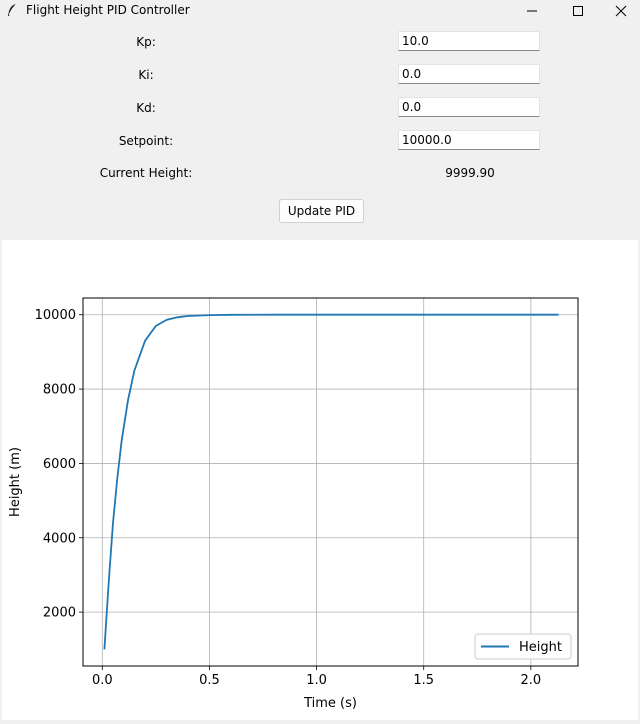  I want to click on setpoint-label: Setpoint:, so click(146, 141).